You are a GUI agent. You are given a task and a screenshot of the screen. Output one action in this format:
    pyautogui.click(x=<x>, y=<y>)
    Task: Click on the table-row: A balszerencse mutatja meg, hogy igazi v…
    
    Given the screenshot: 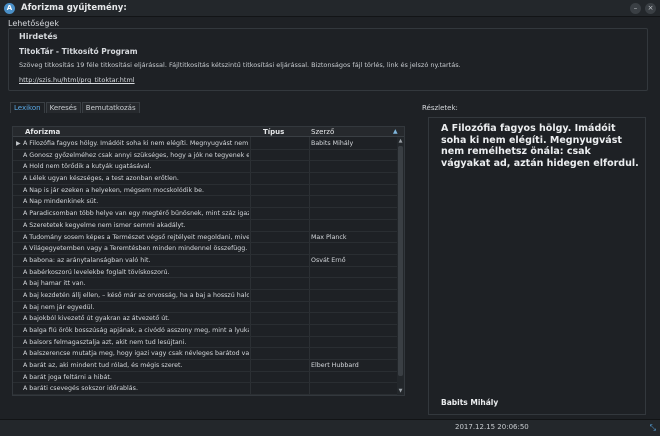 What is the action you would take?
    pyautogui.click(x=205, y=354)
    